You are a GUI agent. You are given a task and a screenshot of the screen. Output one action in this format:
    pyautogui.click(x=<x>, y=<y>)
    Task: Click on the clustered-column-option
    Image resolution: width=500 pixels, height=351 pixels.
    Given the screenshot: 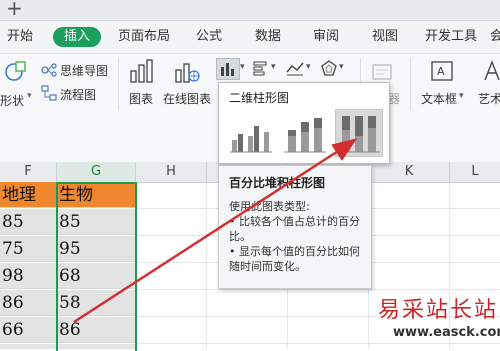 What is the action you would take?
    pyautogui.click(x=251, y=133)
    